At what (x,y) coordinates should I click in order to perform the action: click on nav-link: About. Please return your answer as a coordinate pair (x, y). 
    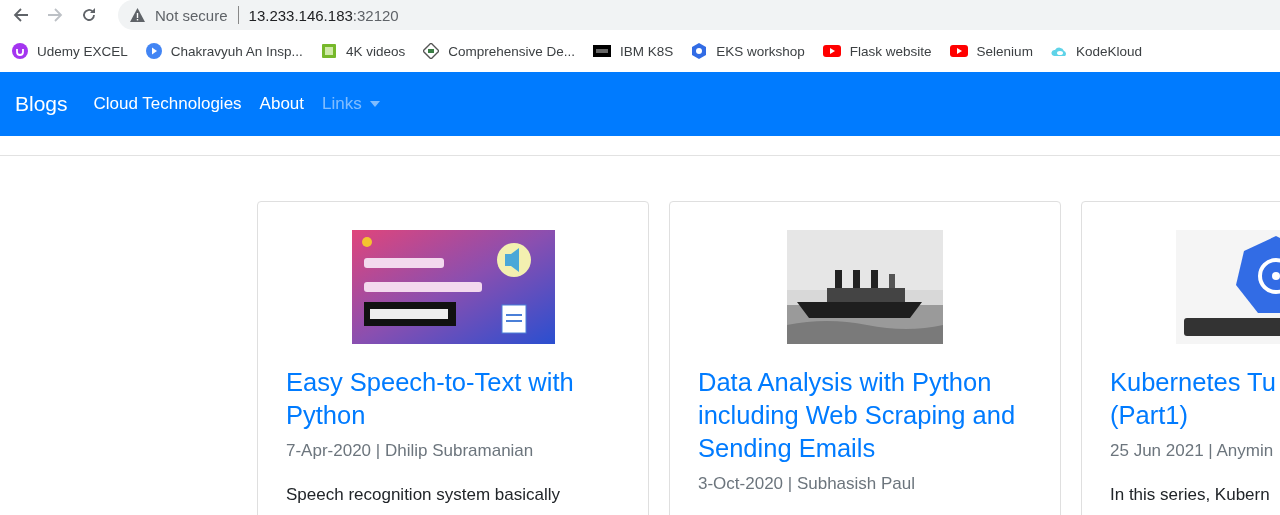
    Looking at the image, I should click on (282, 104).